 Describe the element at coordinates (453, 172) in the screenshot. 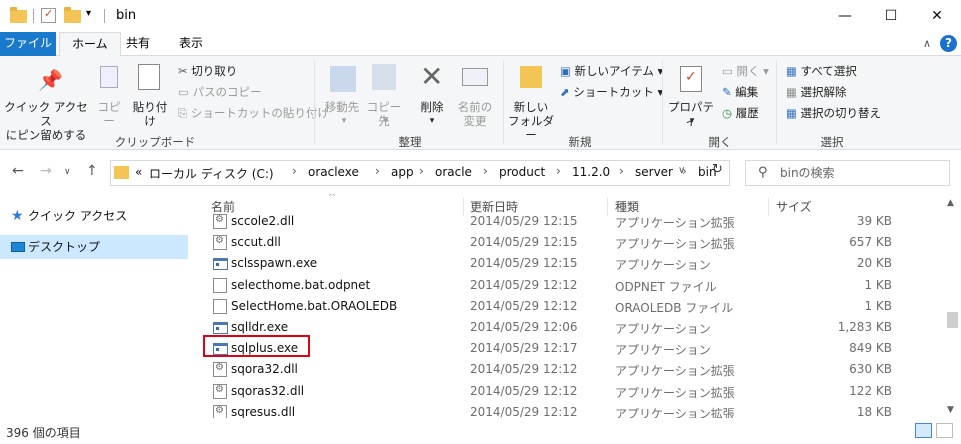

I see `breadcrumb-oracle: oracle` at that location.